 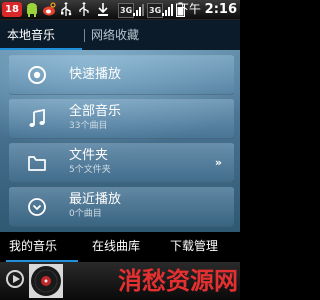 What do you see at coordinates (95, 111) in the screenshot?
I see `menu-item-title: 全部音乐` at bounding box center [95, 111].